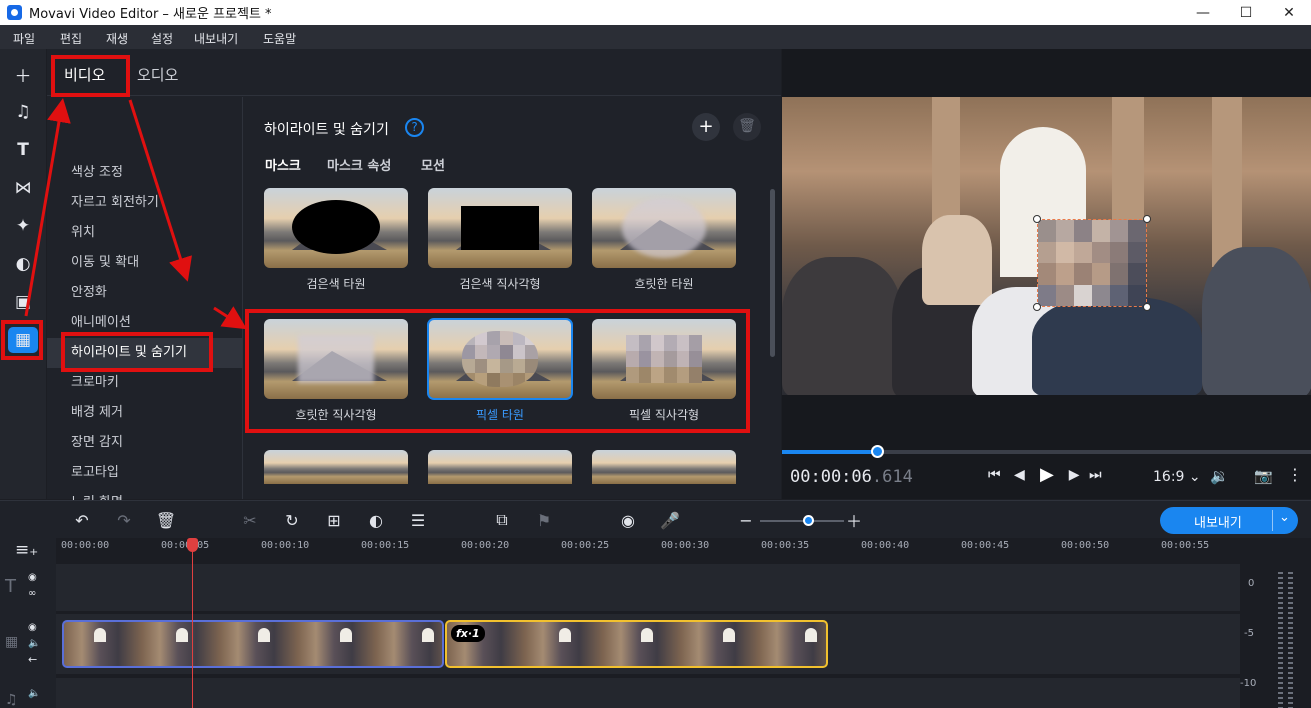 The height and width of the screenshot is (708, 1311). What do you see at coordinates (85, 545) in the screenshot?
I see `ruler-tick: 00:00:00` at bounding box center [85, 545].